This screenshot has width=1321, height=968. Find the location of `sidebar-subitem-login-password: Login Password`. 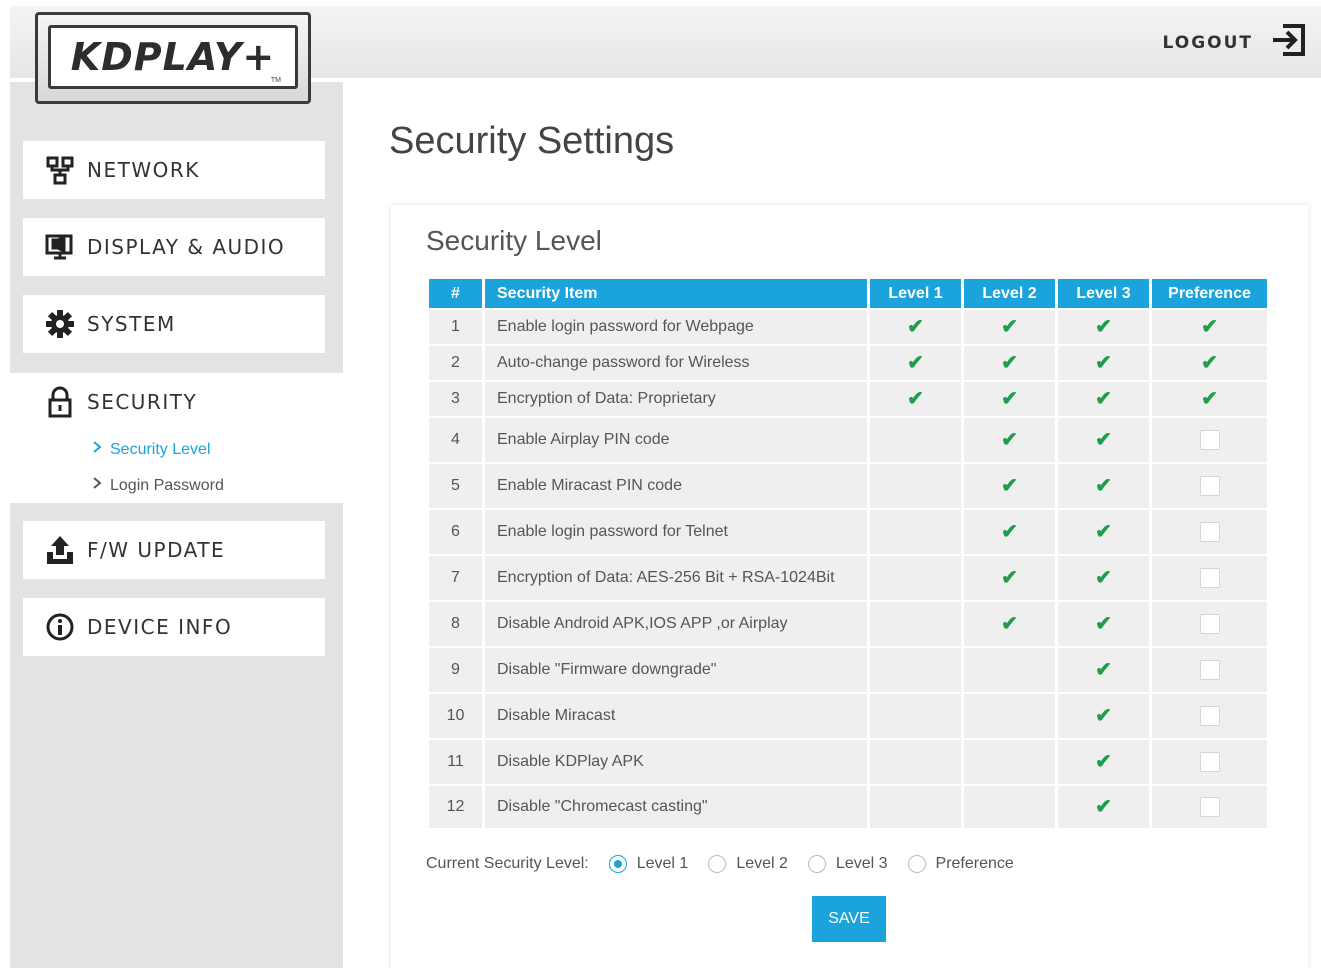

sidebar-subitem-login-password: Login Password is located at coordinates (158, 485).